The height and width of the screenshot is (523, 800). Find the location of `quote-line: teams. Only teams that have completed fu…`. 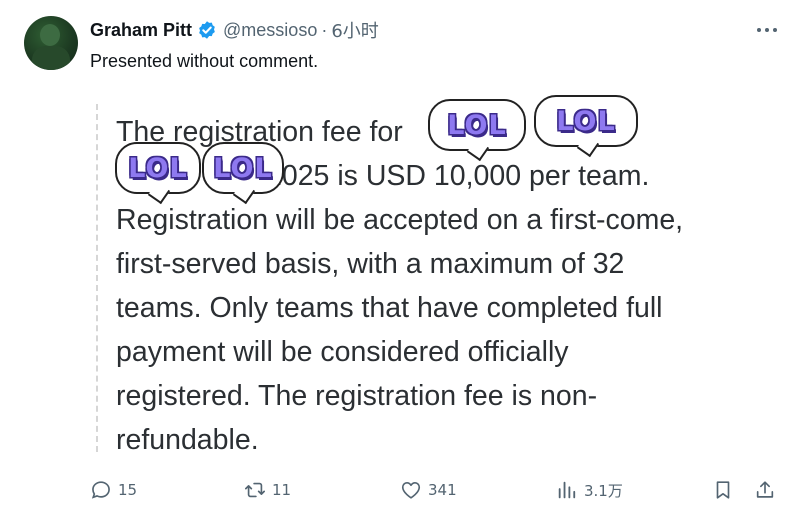

quote-line: teams. Only teams that have completed fu… is located at coordinates (389, 308).